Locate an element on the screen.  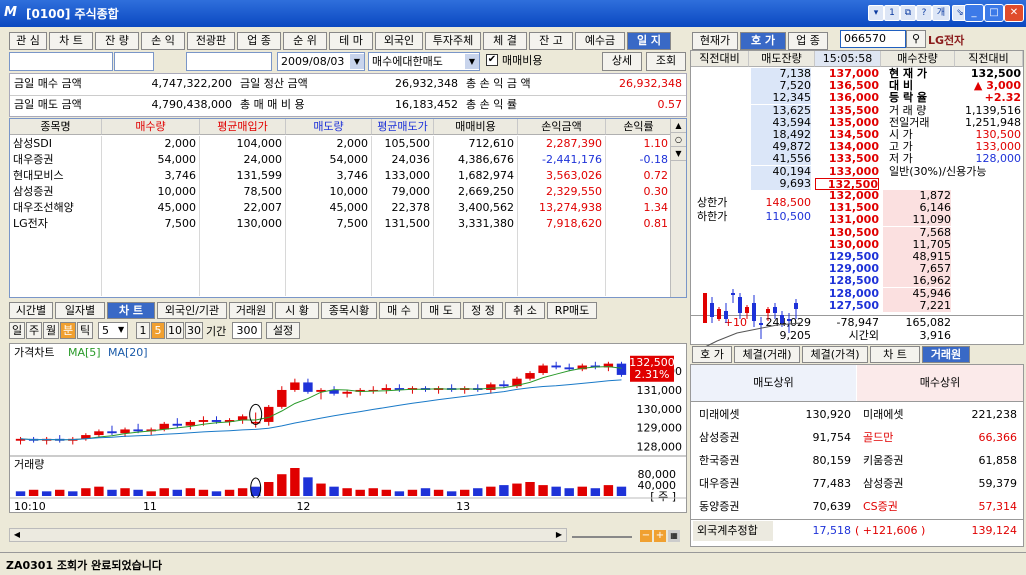
chart-scrollbar: ◀ ▶ is located at coordinates (288, 535).